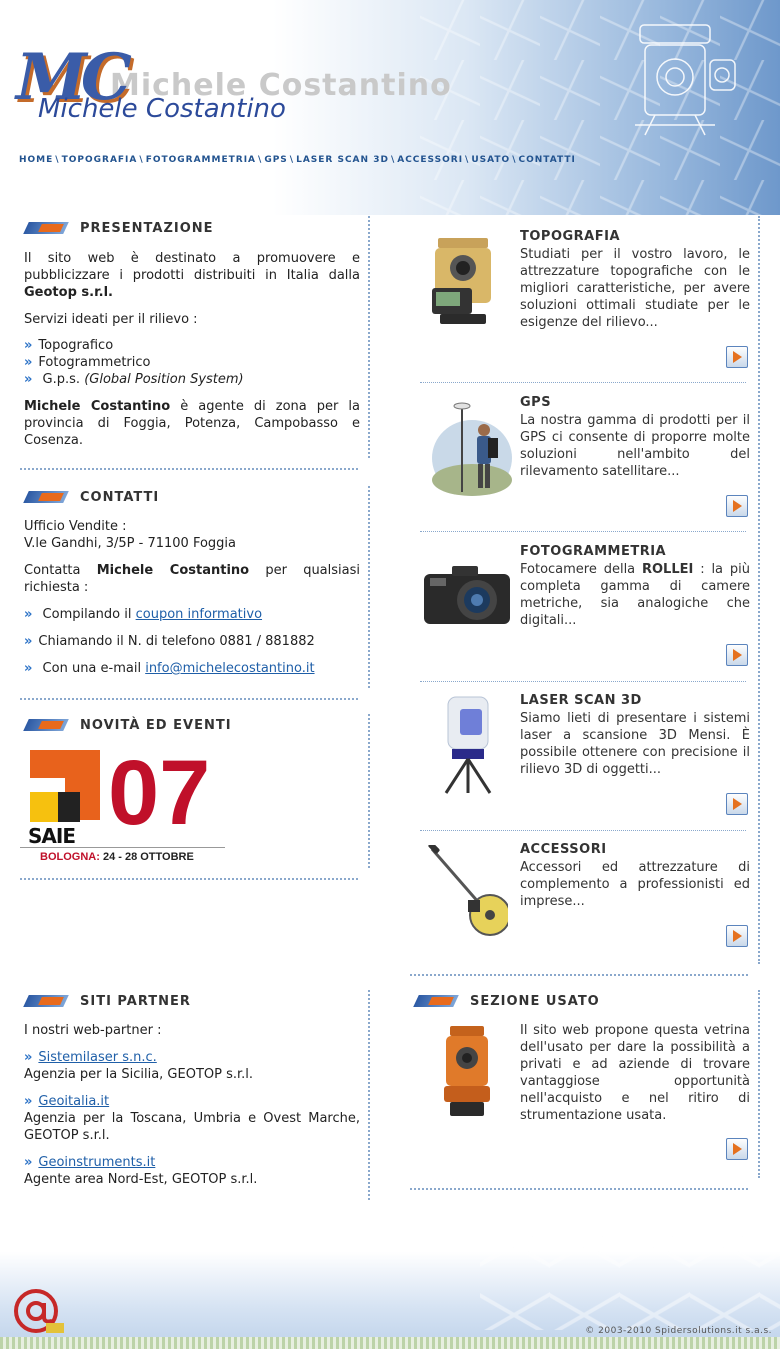  I want to click on play-button-usato, so click(737, 1149).